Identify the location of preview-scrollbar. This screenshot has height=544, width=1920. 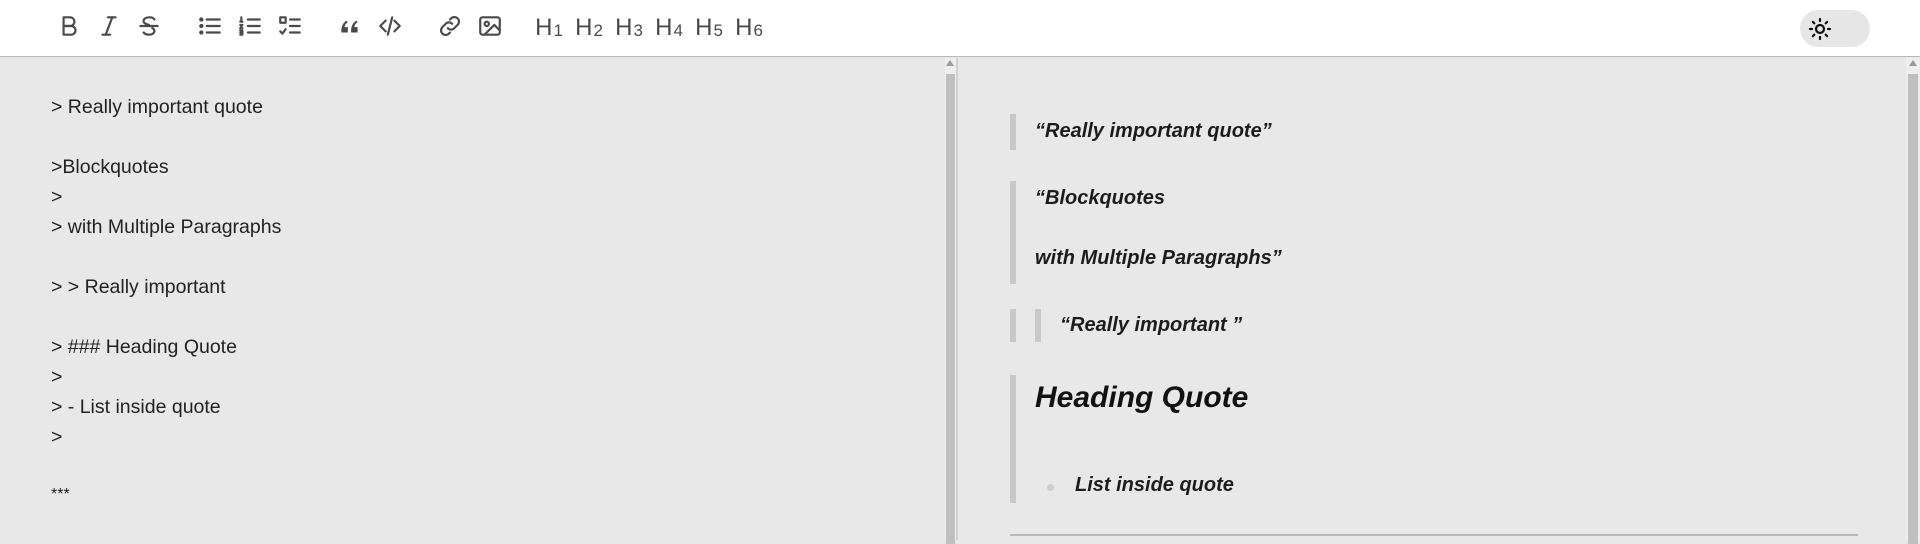
(1913, 301).